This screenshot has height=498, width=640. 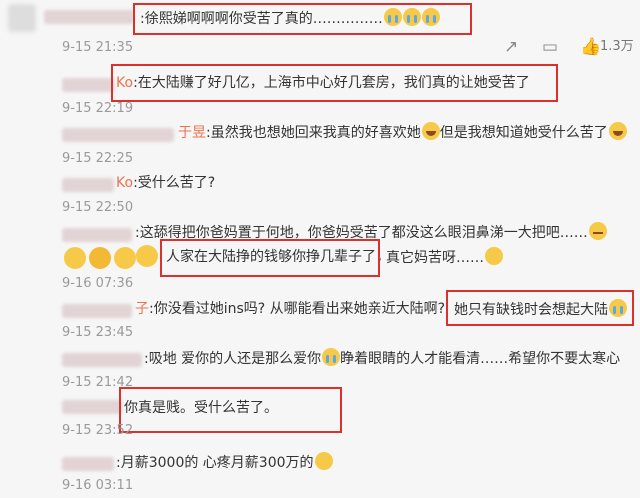 I want to click on shush-emoji-icon, so click(x=494, y=256).